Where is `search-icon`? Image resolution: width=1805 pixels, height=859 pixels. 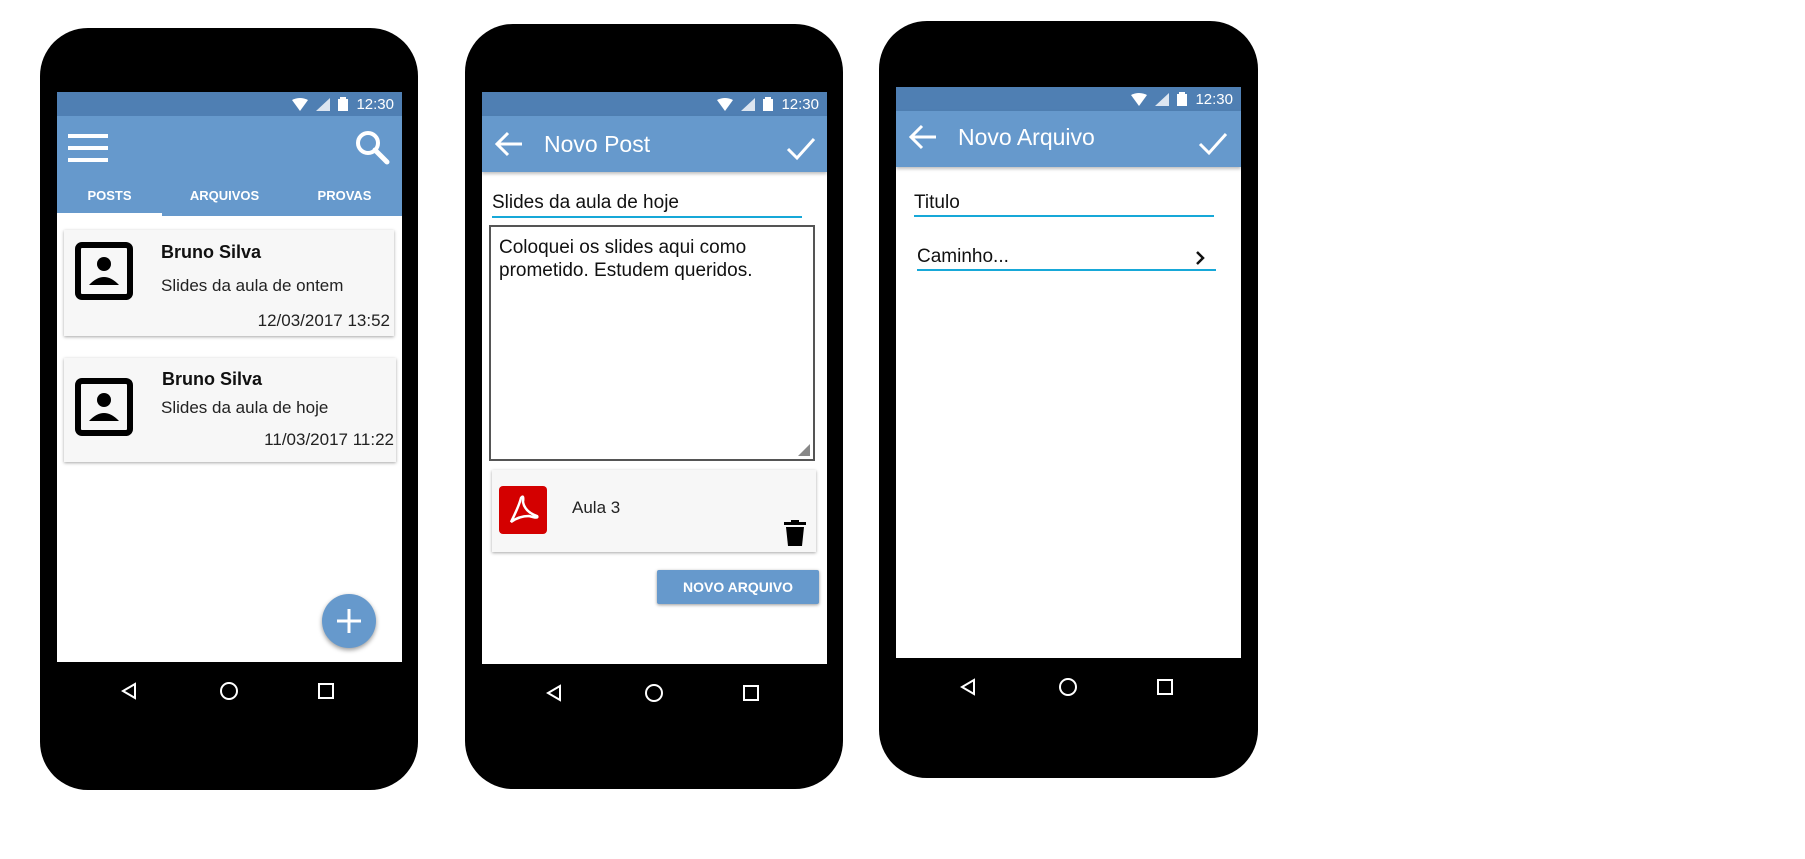
search-icon is located at coordinates (372, 147).